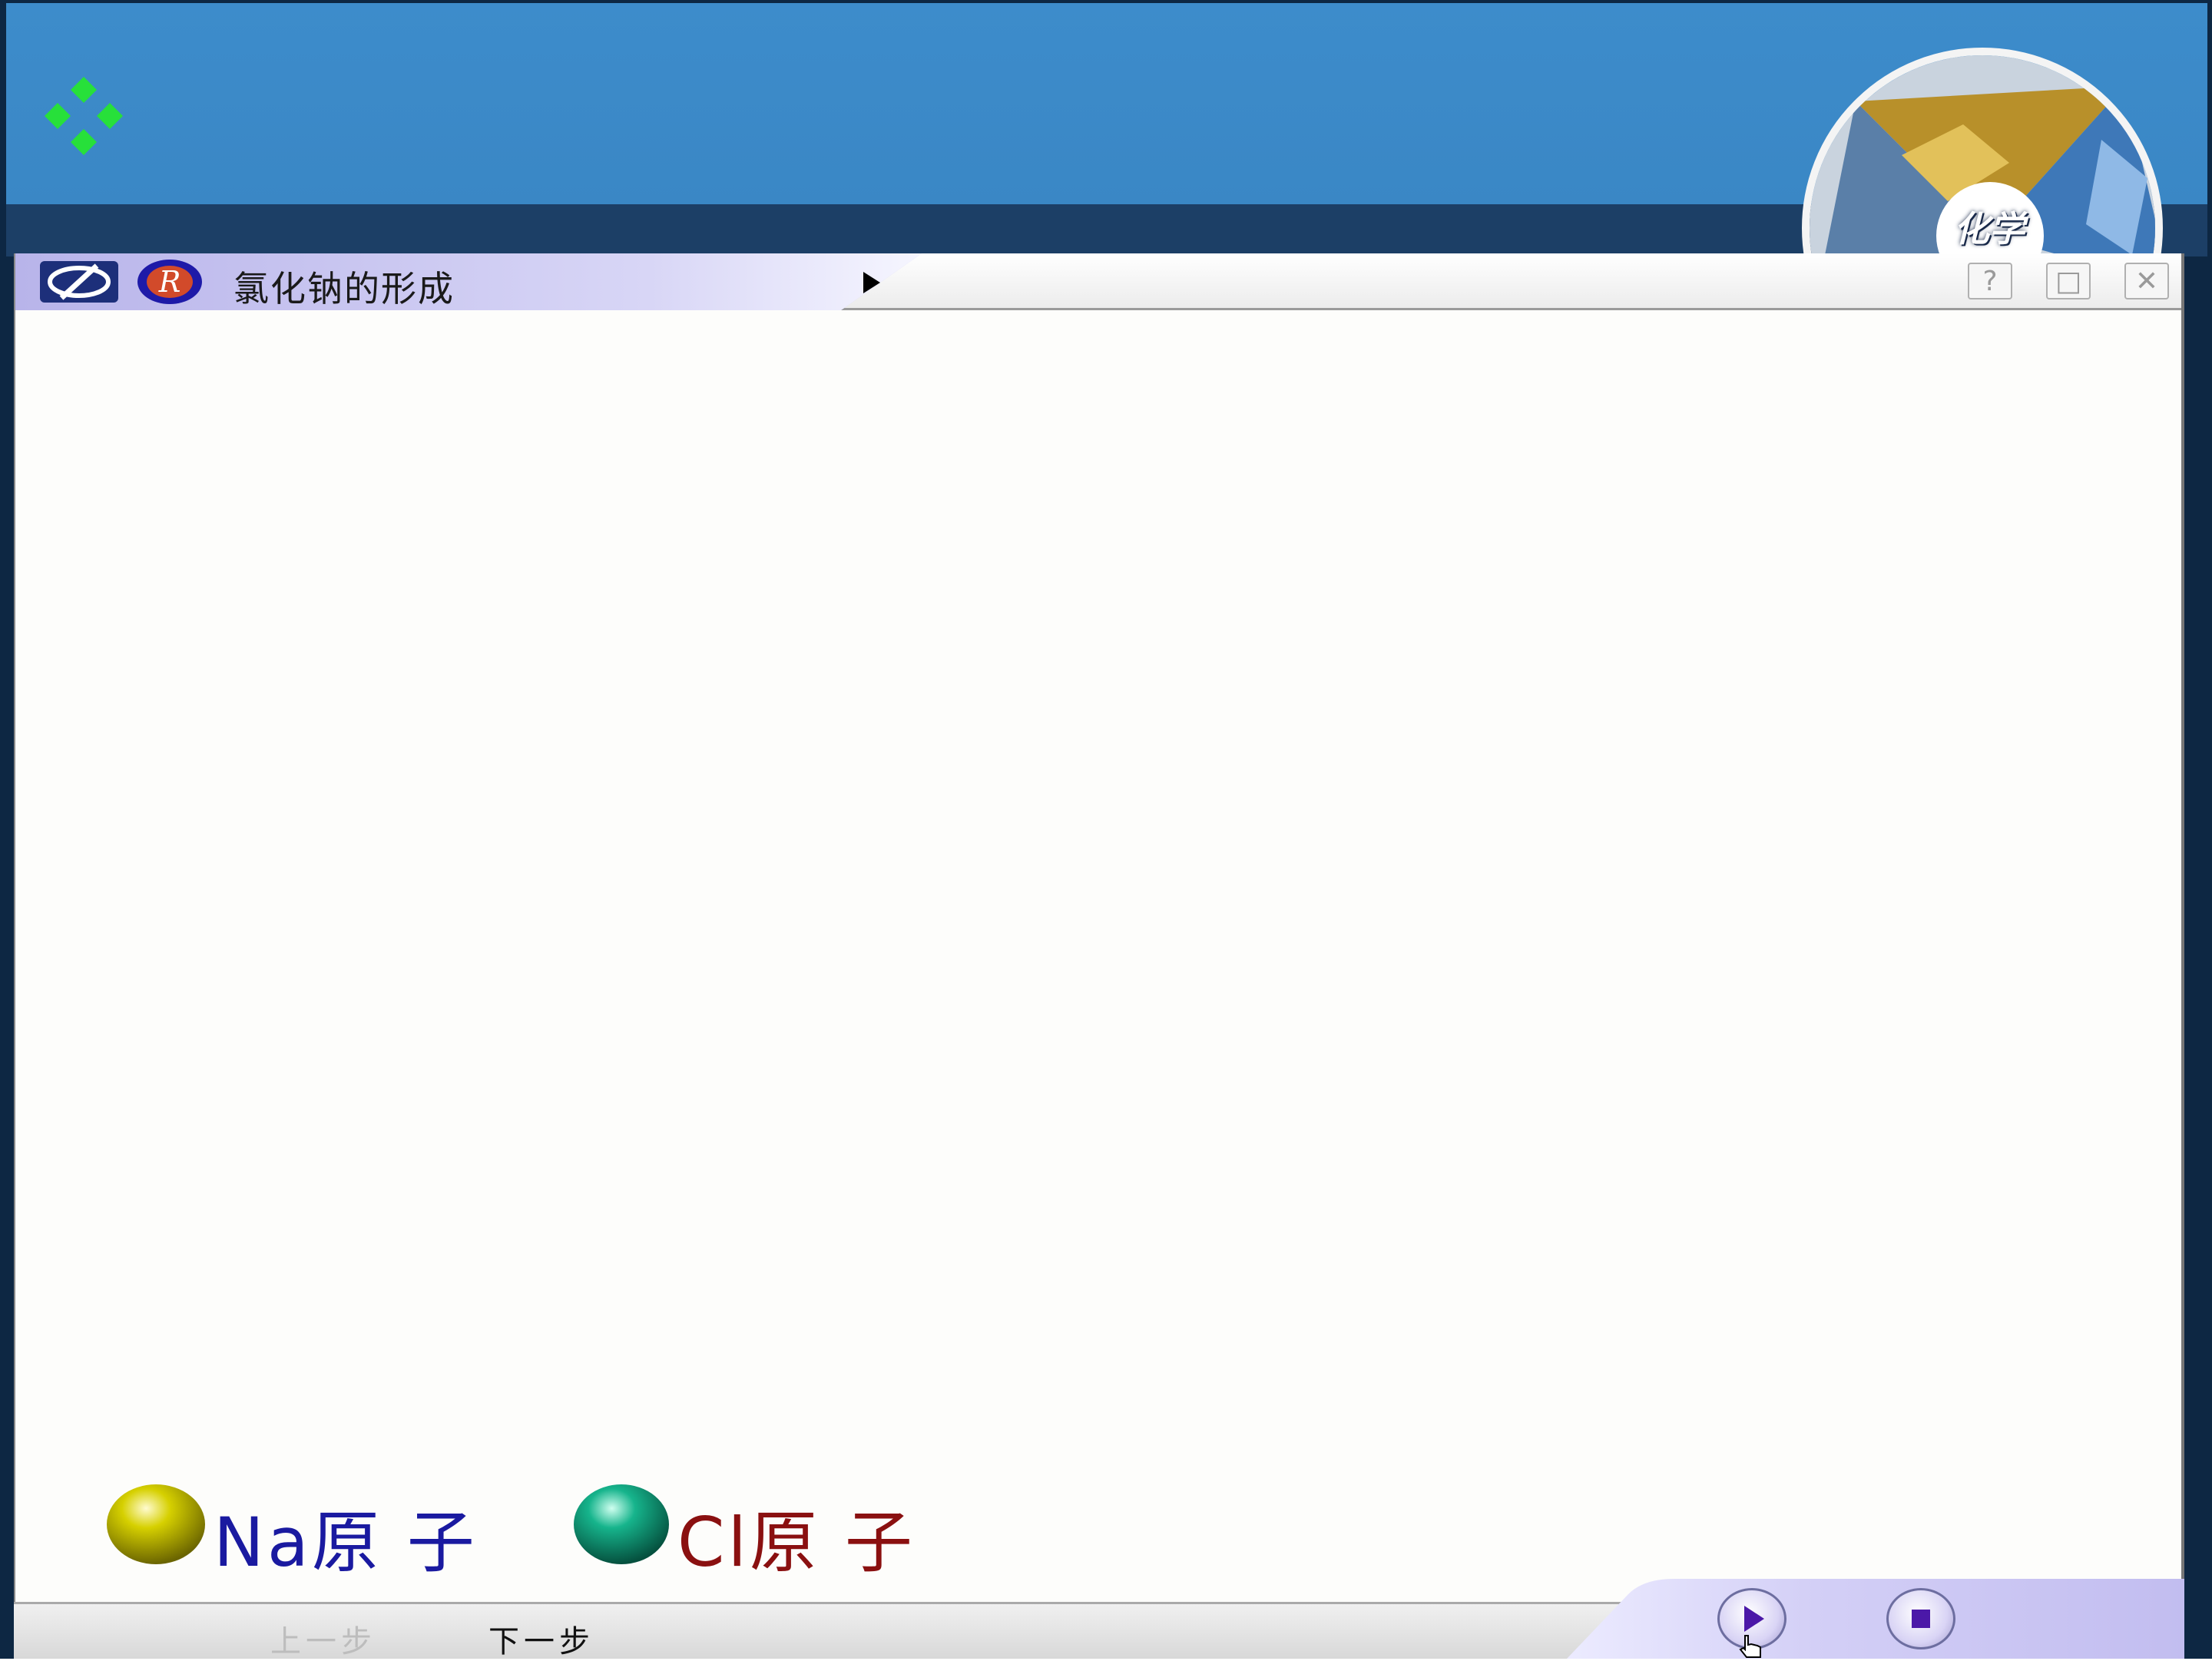  Describe the element at coordinates (1990, 281) in the screenshot. I see `help-button: ?` at that location.